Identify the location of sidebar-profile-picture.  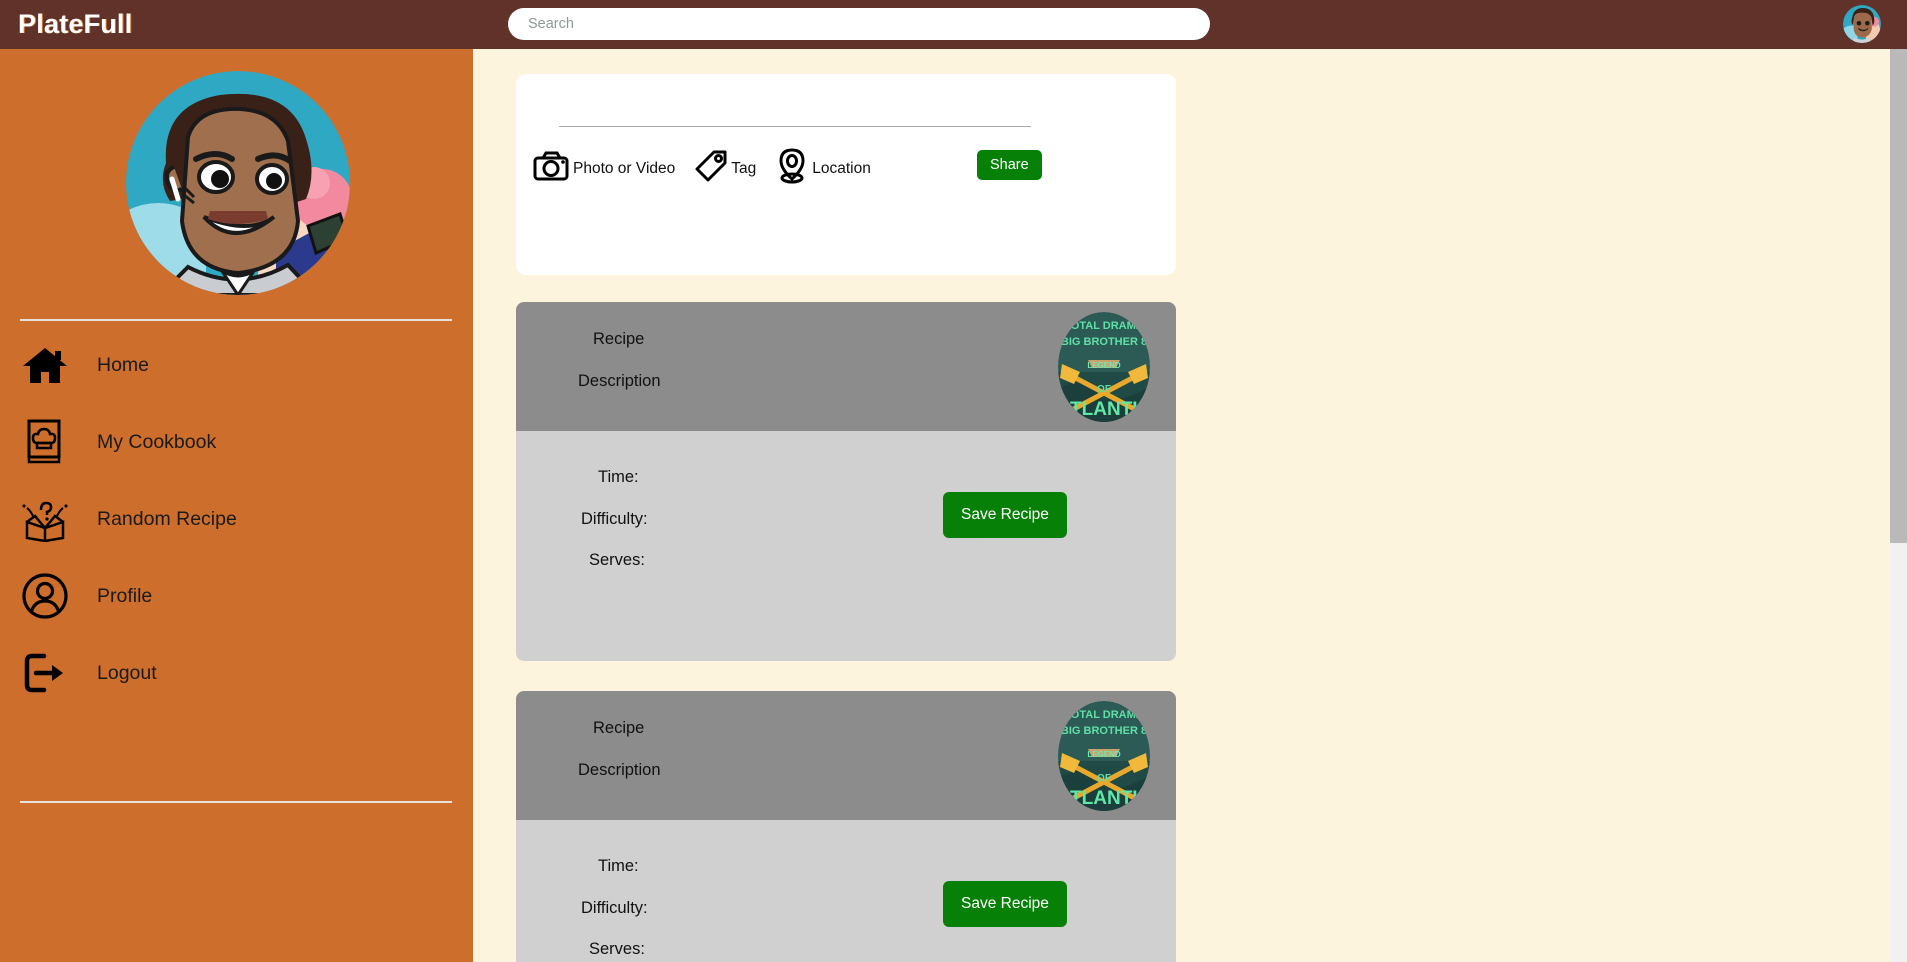
(238, 183).